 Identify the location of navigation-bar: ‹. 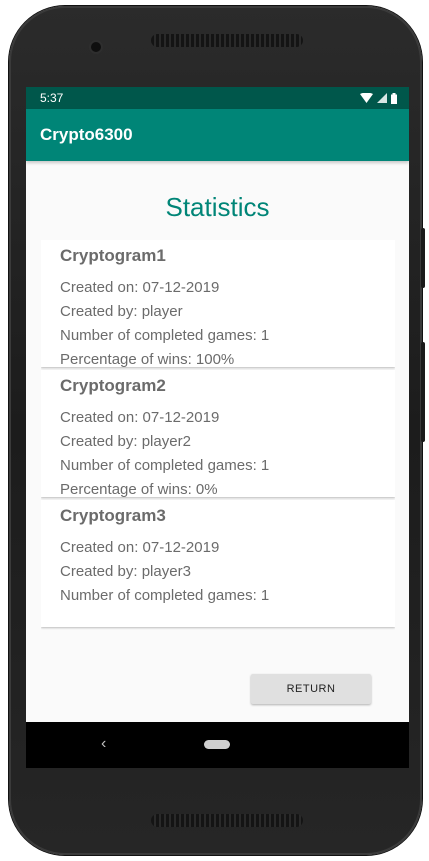
(217, 745).